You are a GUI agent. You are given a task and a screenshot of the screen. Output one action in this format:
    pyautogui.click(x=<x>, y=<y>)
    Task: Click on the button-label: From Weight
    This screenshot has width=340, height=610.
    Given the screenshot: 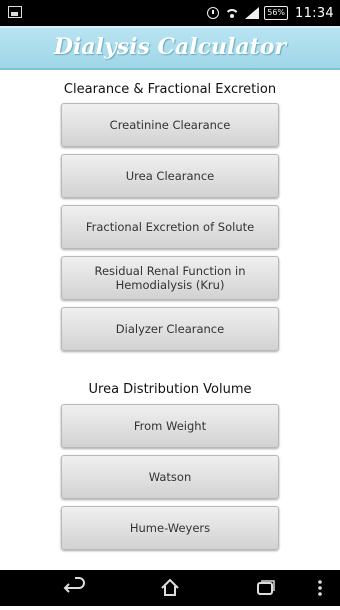 What is the action you would take?
    pyautogui.click(x=170, y=426)
    